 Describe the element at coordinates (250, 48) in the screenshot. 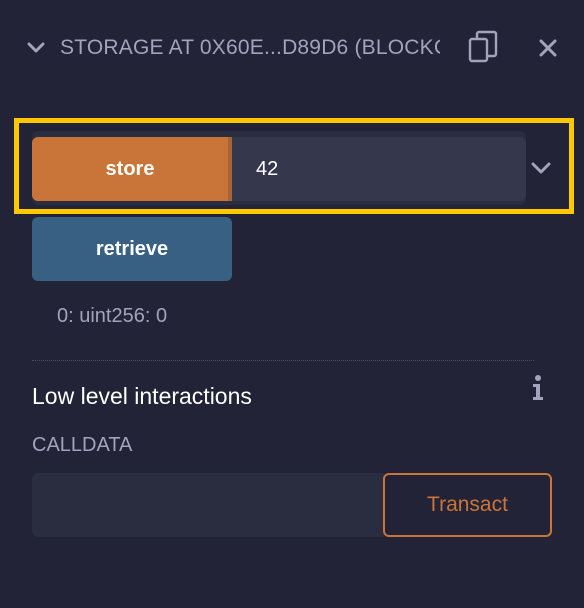

I see `contract-title: STORAGE AT 0X60E...D89D6 (BLOCKCHAIN)` at that location.